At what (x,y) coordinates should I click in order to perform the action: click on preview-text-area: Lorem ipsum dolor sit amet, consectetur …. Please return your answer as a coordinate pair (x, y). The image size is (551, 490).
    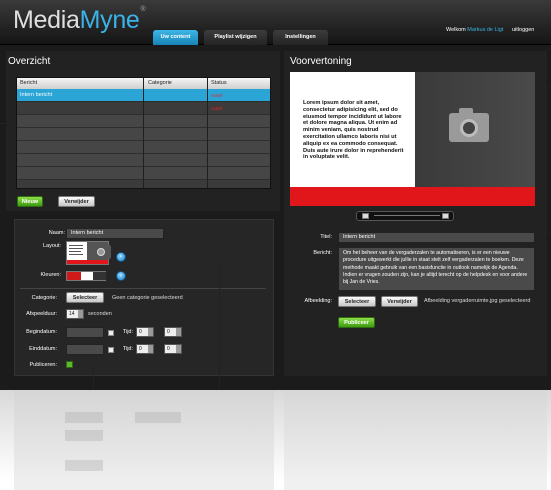
    Looking at the image, I should click on (352, 129).